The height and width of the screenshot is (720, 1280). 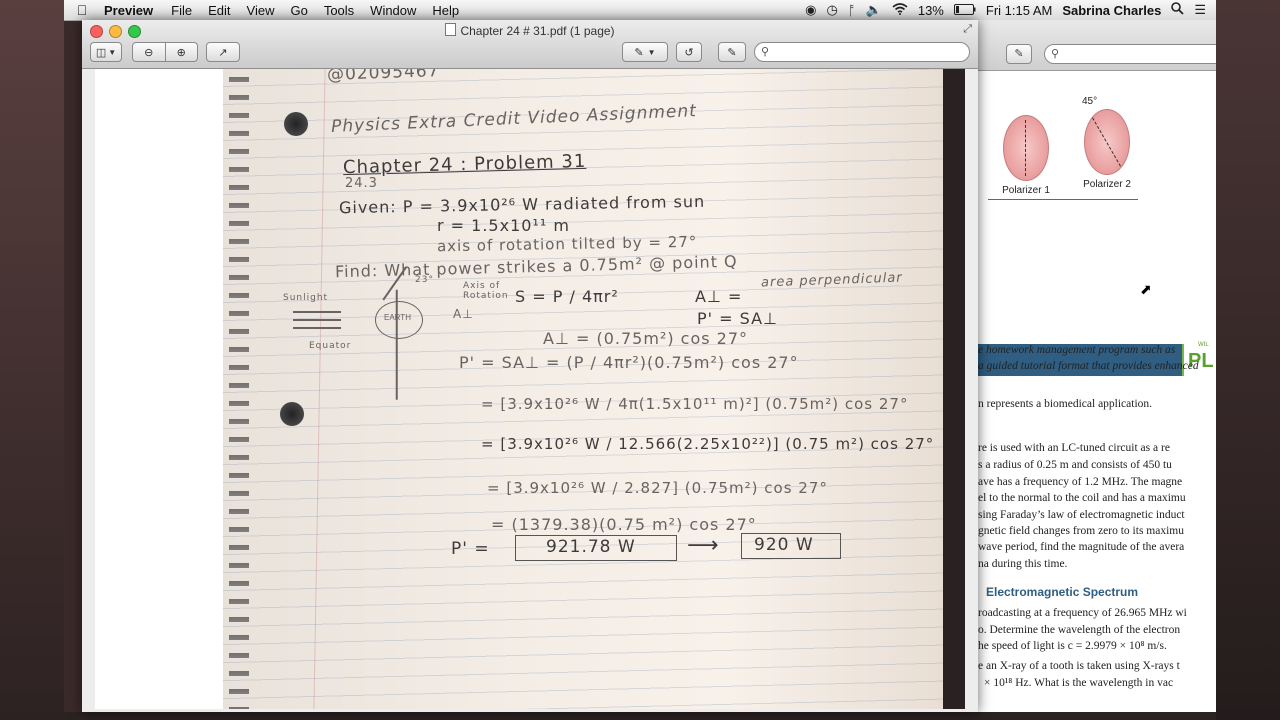 What do you see at coordinates (784, 545) in the screenshot?
I see `rounded-answer: 920 W` at bounding box center [784, 545].